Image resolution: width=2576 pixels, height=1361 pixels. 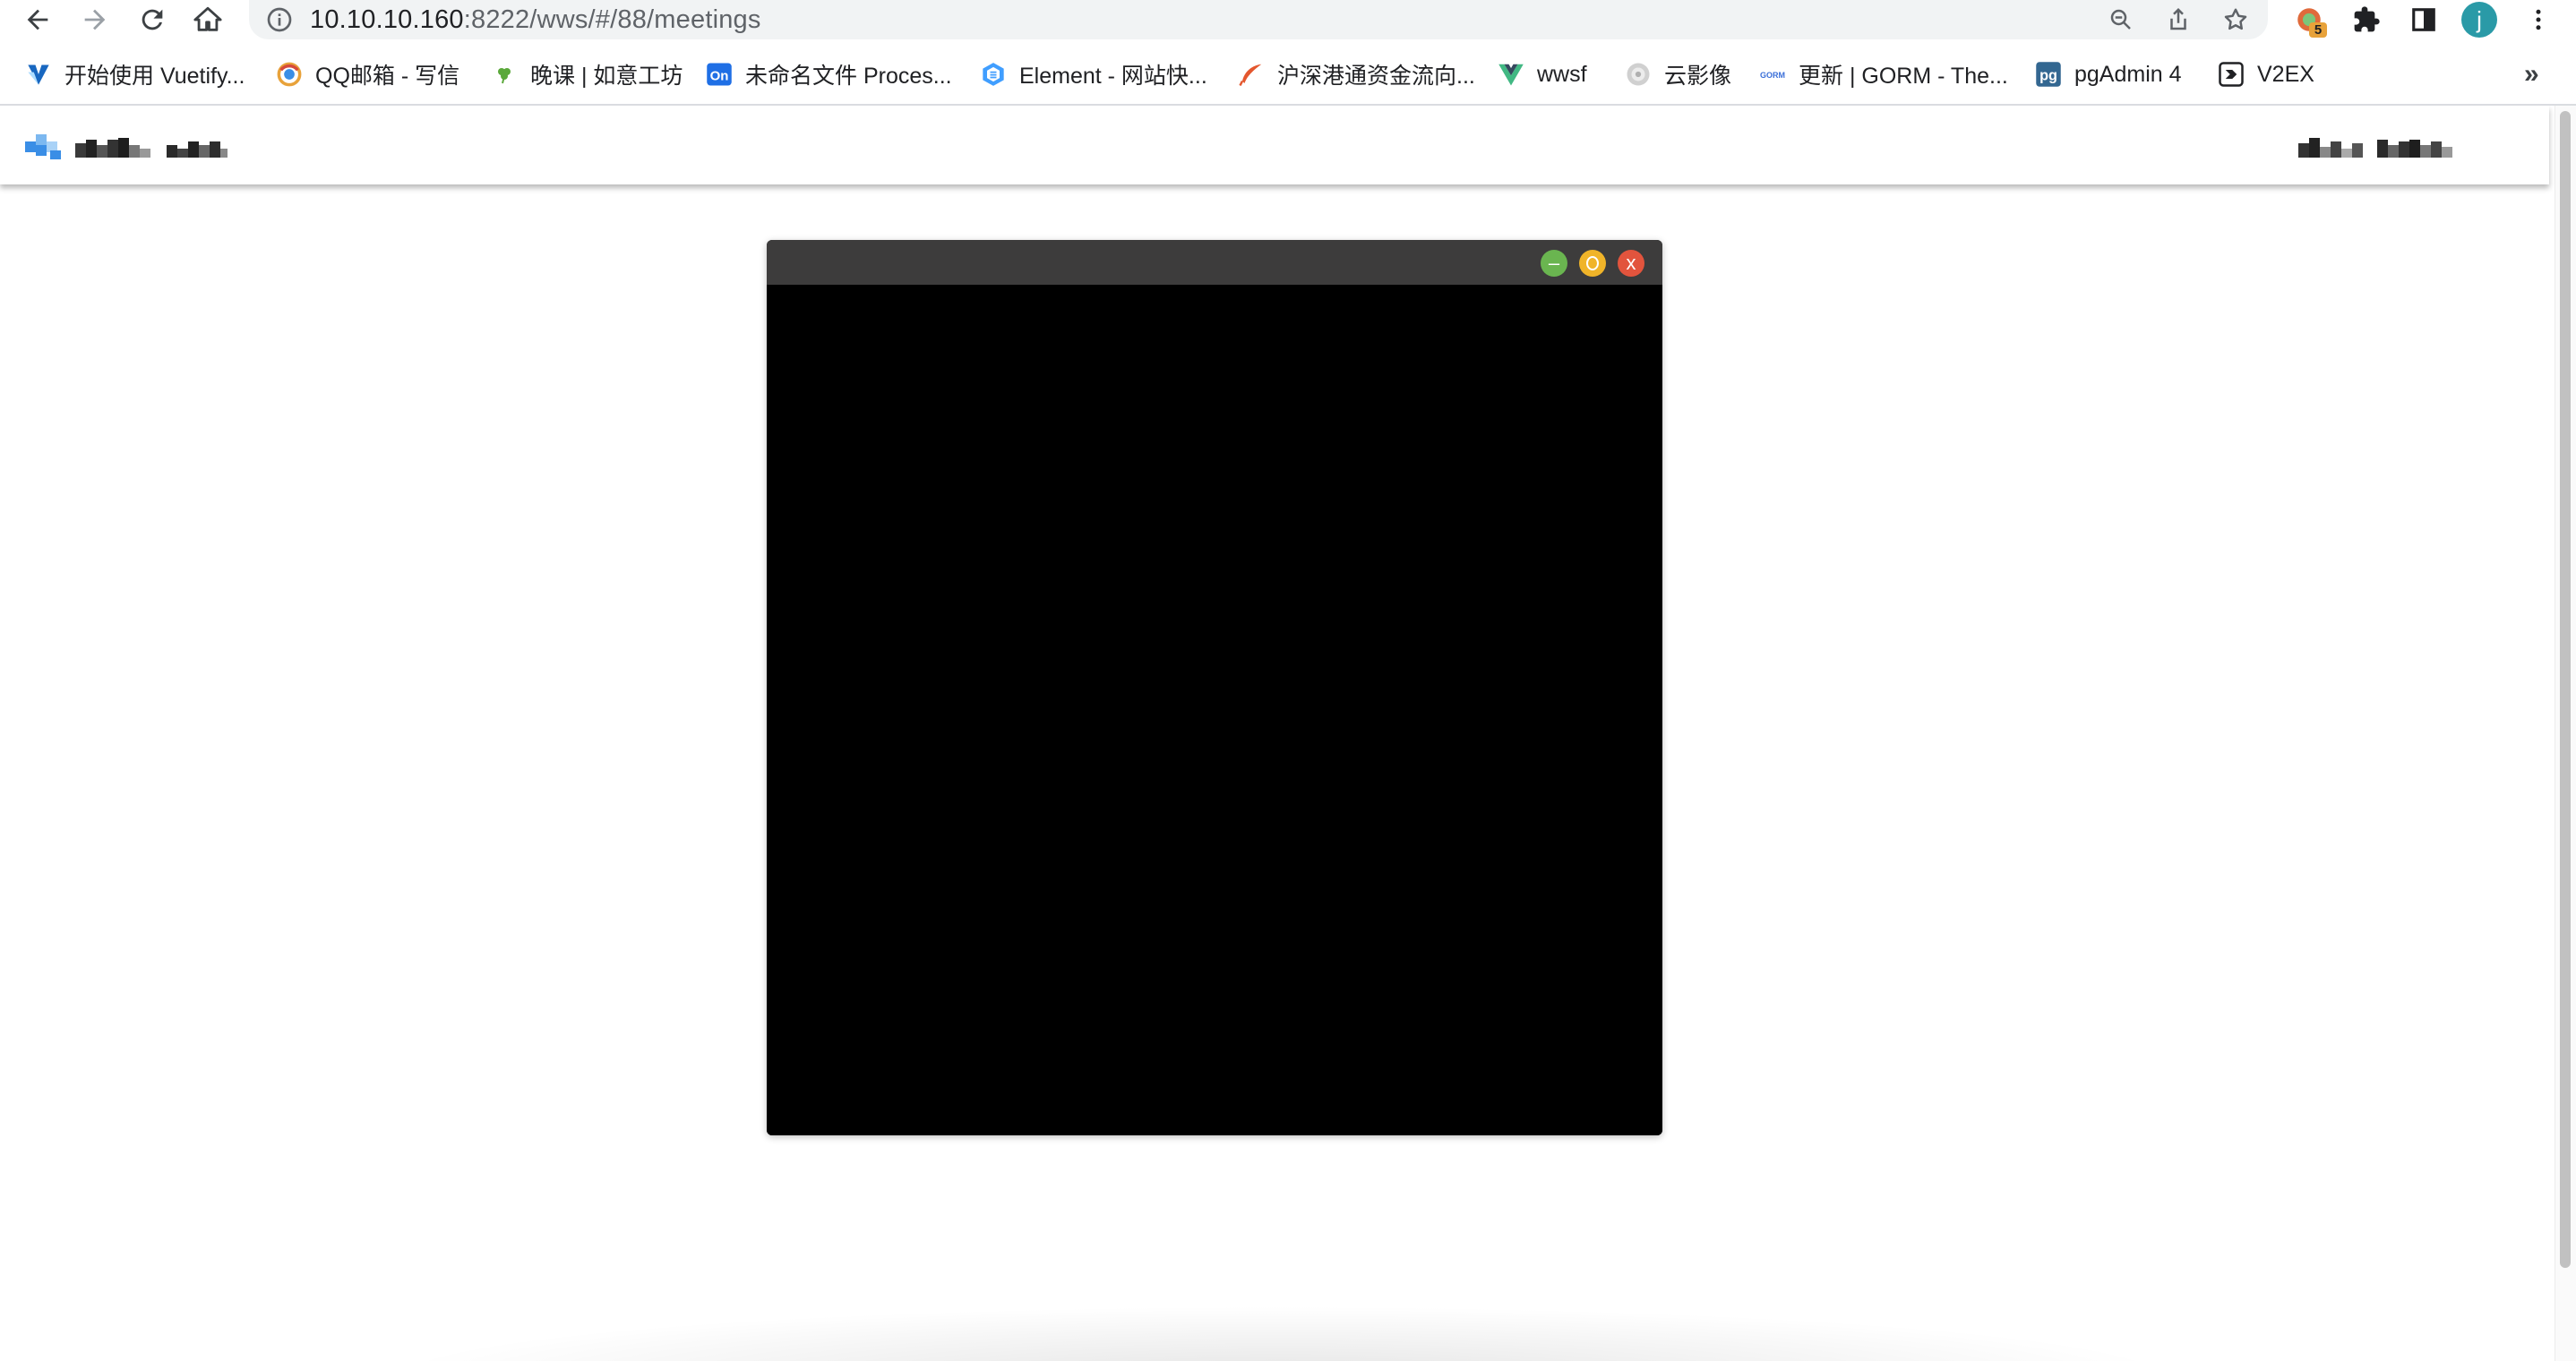 I want to click on pgadmin-icon: pg, so click(x=2048, y=74).